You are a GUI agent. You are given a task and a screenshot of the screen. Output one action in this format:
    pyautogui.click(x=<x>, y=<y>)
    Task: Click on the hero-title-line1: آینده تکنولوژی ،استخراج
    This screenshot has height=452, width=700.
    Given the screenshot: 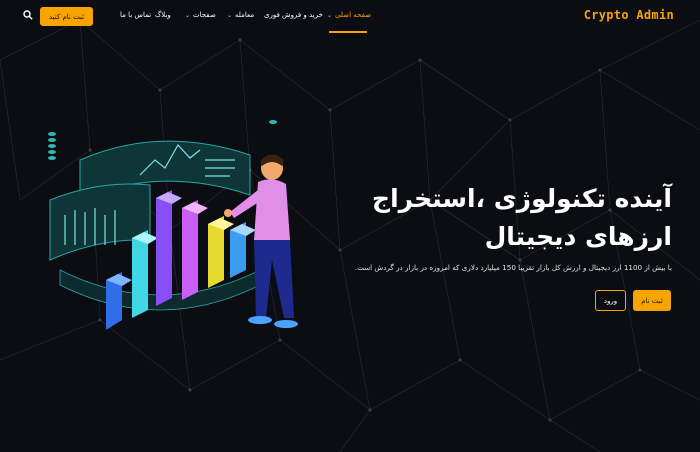 What is the action you would take?
    pyautogui.click(x=522, y=198)
    